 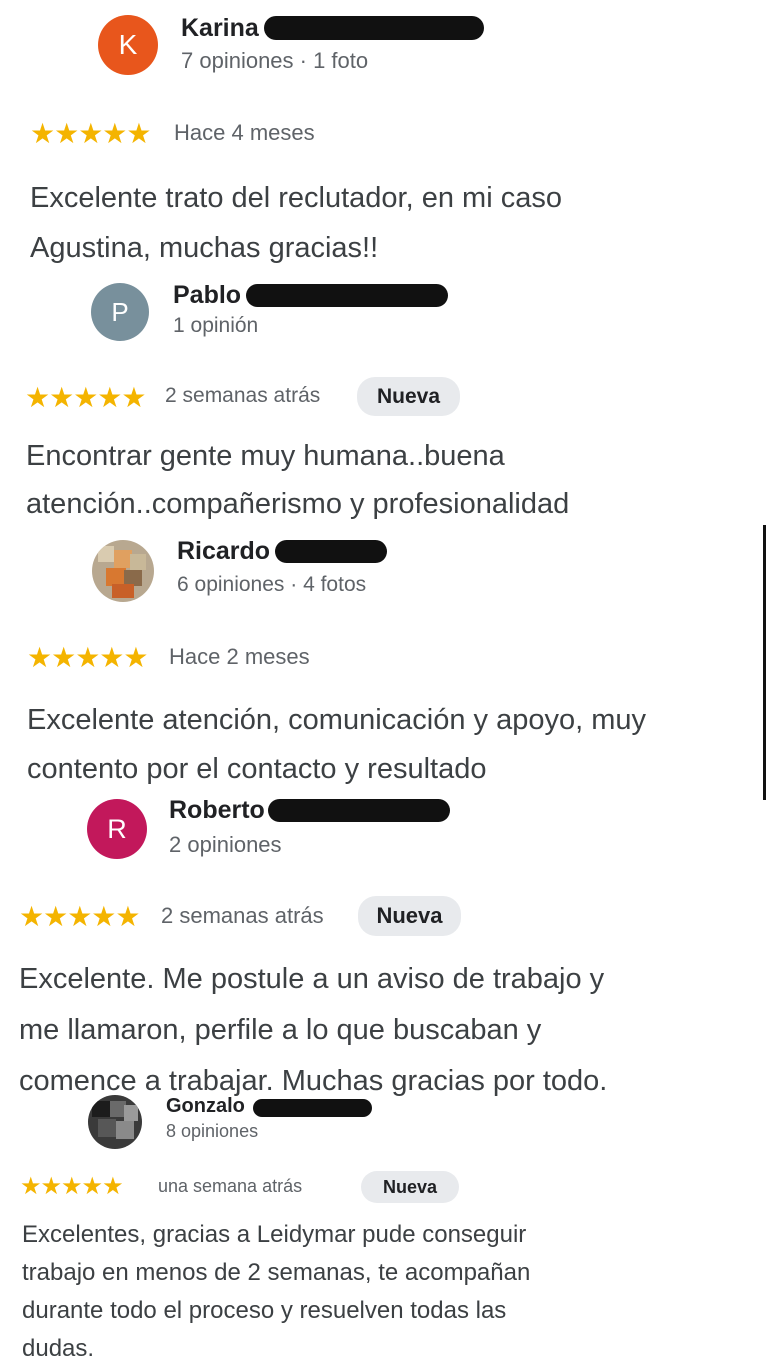 What do you see at coordinates (239, 656) in the screenshot?
I see `review-date: Hace 2 meses` at bounding box center [239, 656].